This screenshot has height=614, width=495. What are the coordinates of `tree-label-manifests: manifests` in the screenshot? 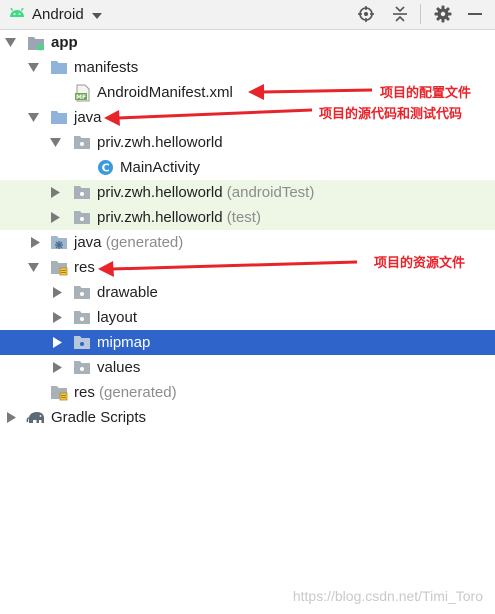 It's located at (106, 67).